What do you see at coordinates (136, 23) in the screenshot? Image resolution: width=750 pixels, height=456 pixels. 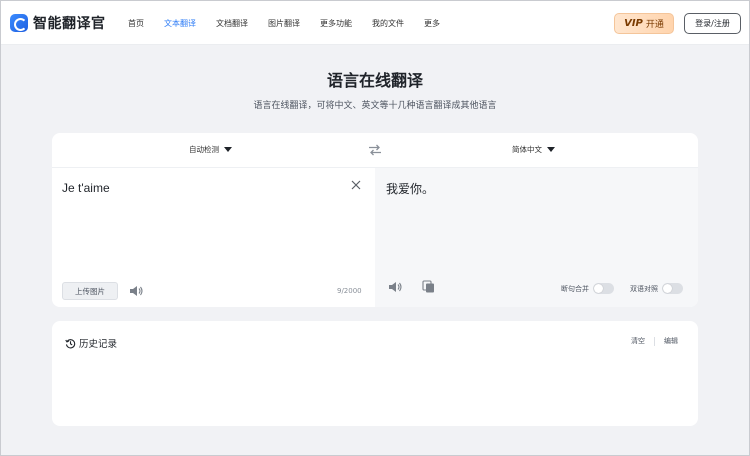 I see `nav-item-home: 首页` at bounding box center [136, 23].